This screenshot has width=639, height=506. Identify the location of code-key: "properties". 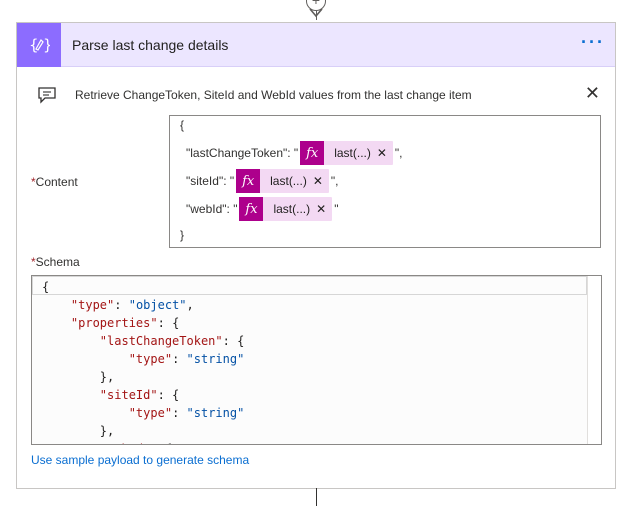
(114, 323).